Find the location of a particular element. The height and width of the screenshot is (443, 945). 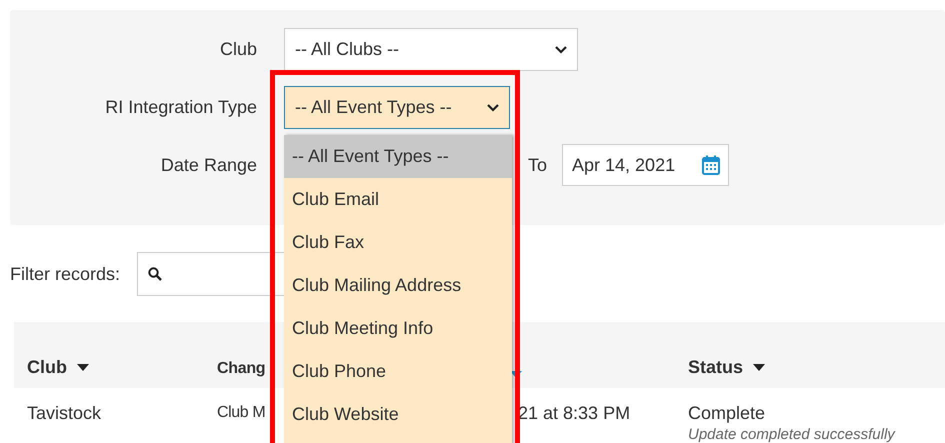

select-field: -- All Clubs -- is located at coordinates (431, 49).